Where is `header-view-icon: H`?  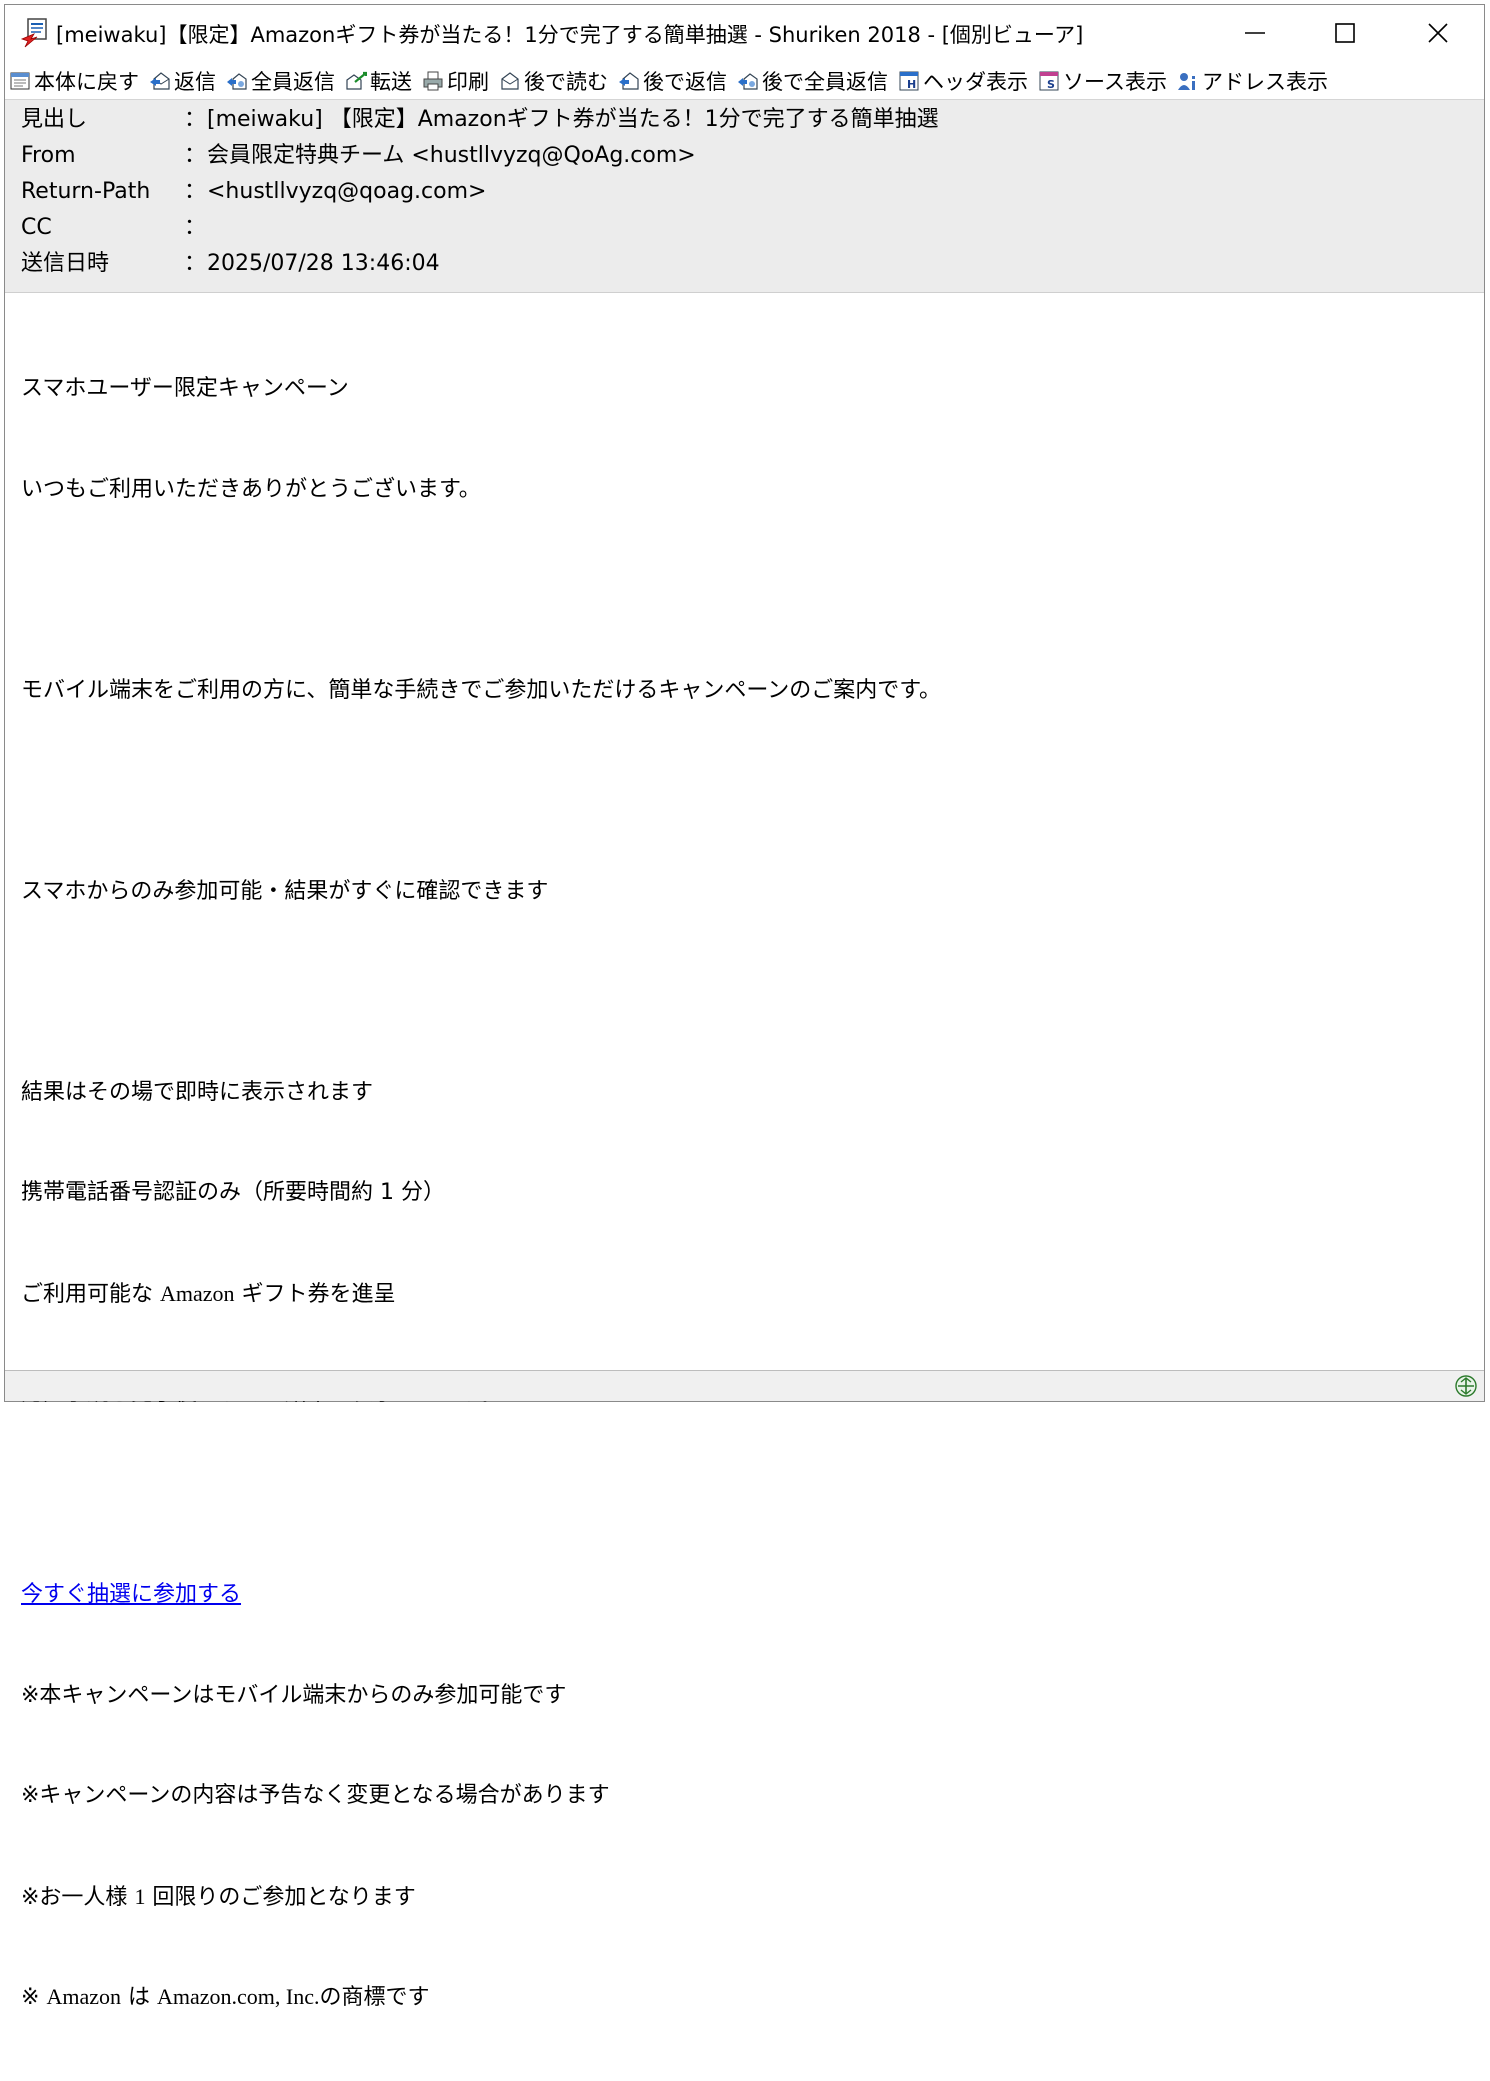 header-view-icon: H is located at coordinates (909, 81).